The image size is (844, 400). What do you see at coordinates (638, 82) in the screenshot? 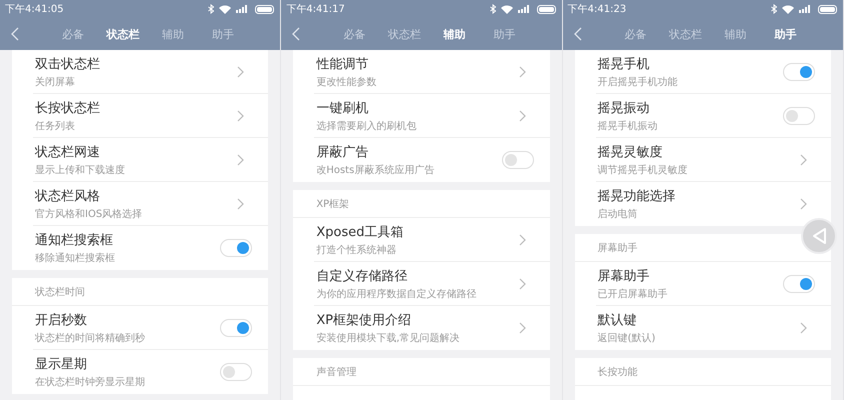
I see `setting-subtitle: 开启摇晃手机功能` at bounding box center [638, 82].